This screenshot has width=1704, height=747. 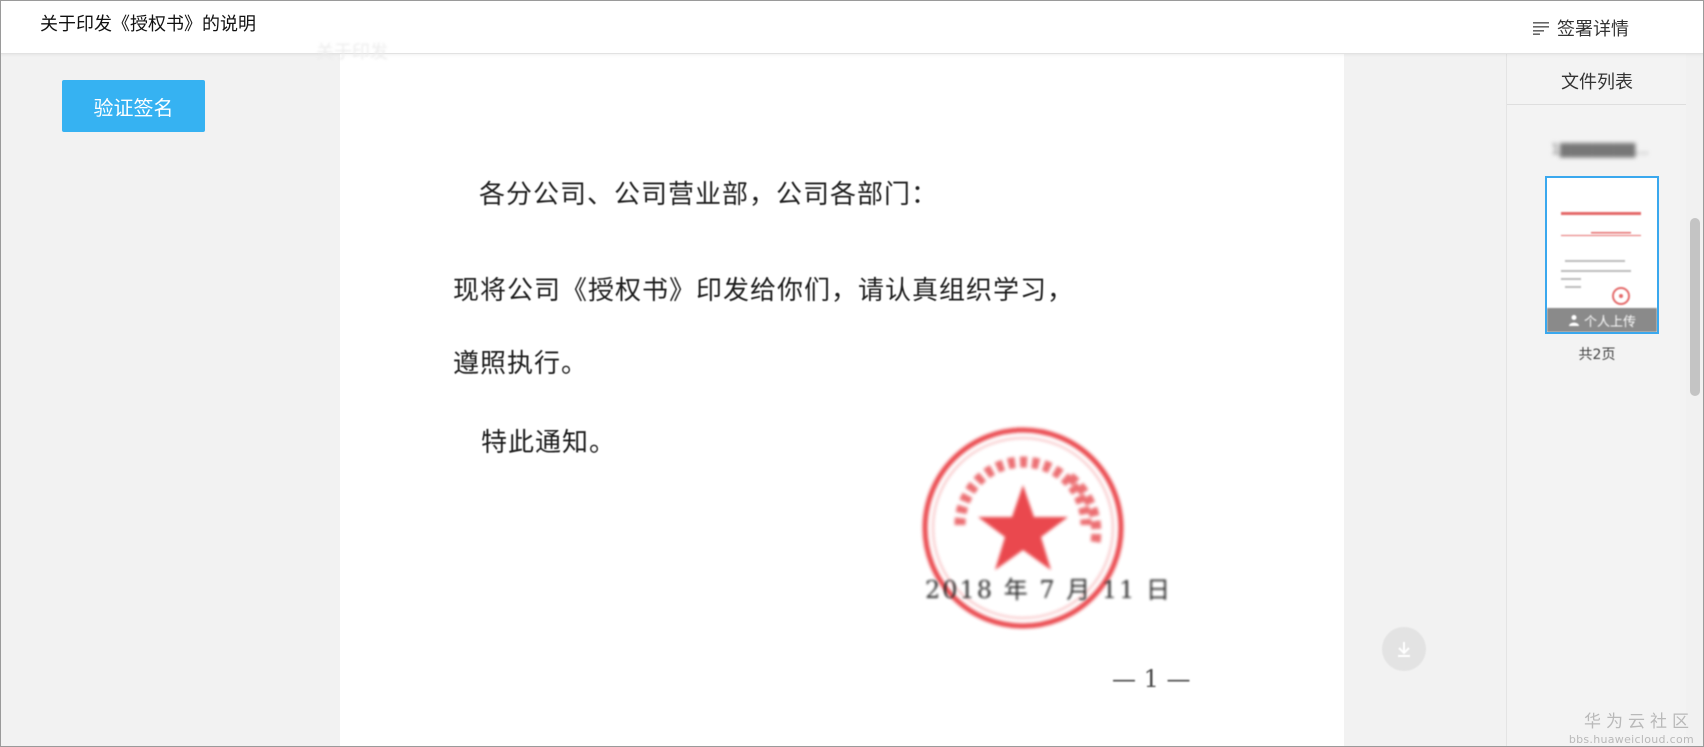 I want to click on thumbnail-badge: 个人上传, so click(x=1602, y=320).